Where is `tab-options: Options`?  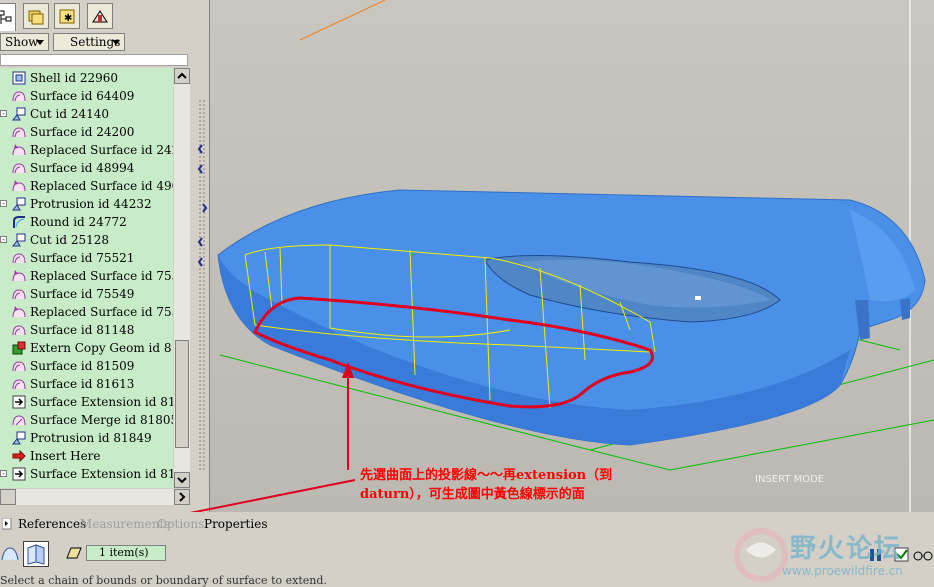 tab-options: Options is located at coordinates (180, 524).